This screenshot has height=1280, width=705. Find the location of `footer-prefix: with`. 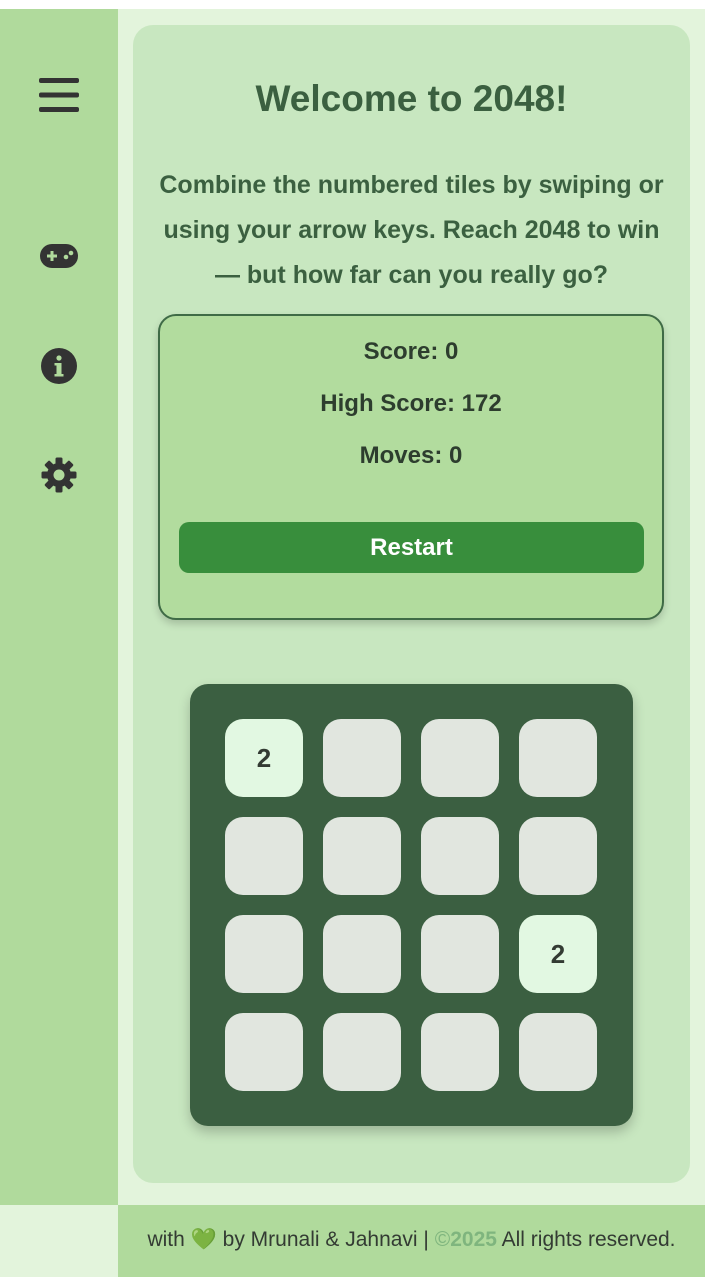

footer-prefix: with is located at coordinates (166, 1239).